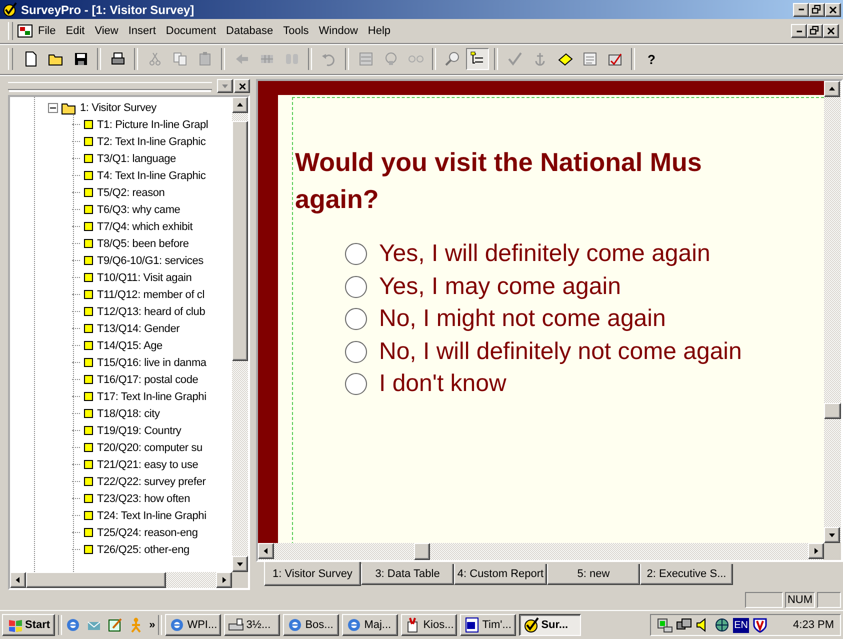 The image size is (843, 639). What do you see at coordinates (477, 59) in the screenshot?
I see `tree-view-button` at bounding box center [477, 59].